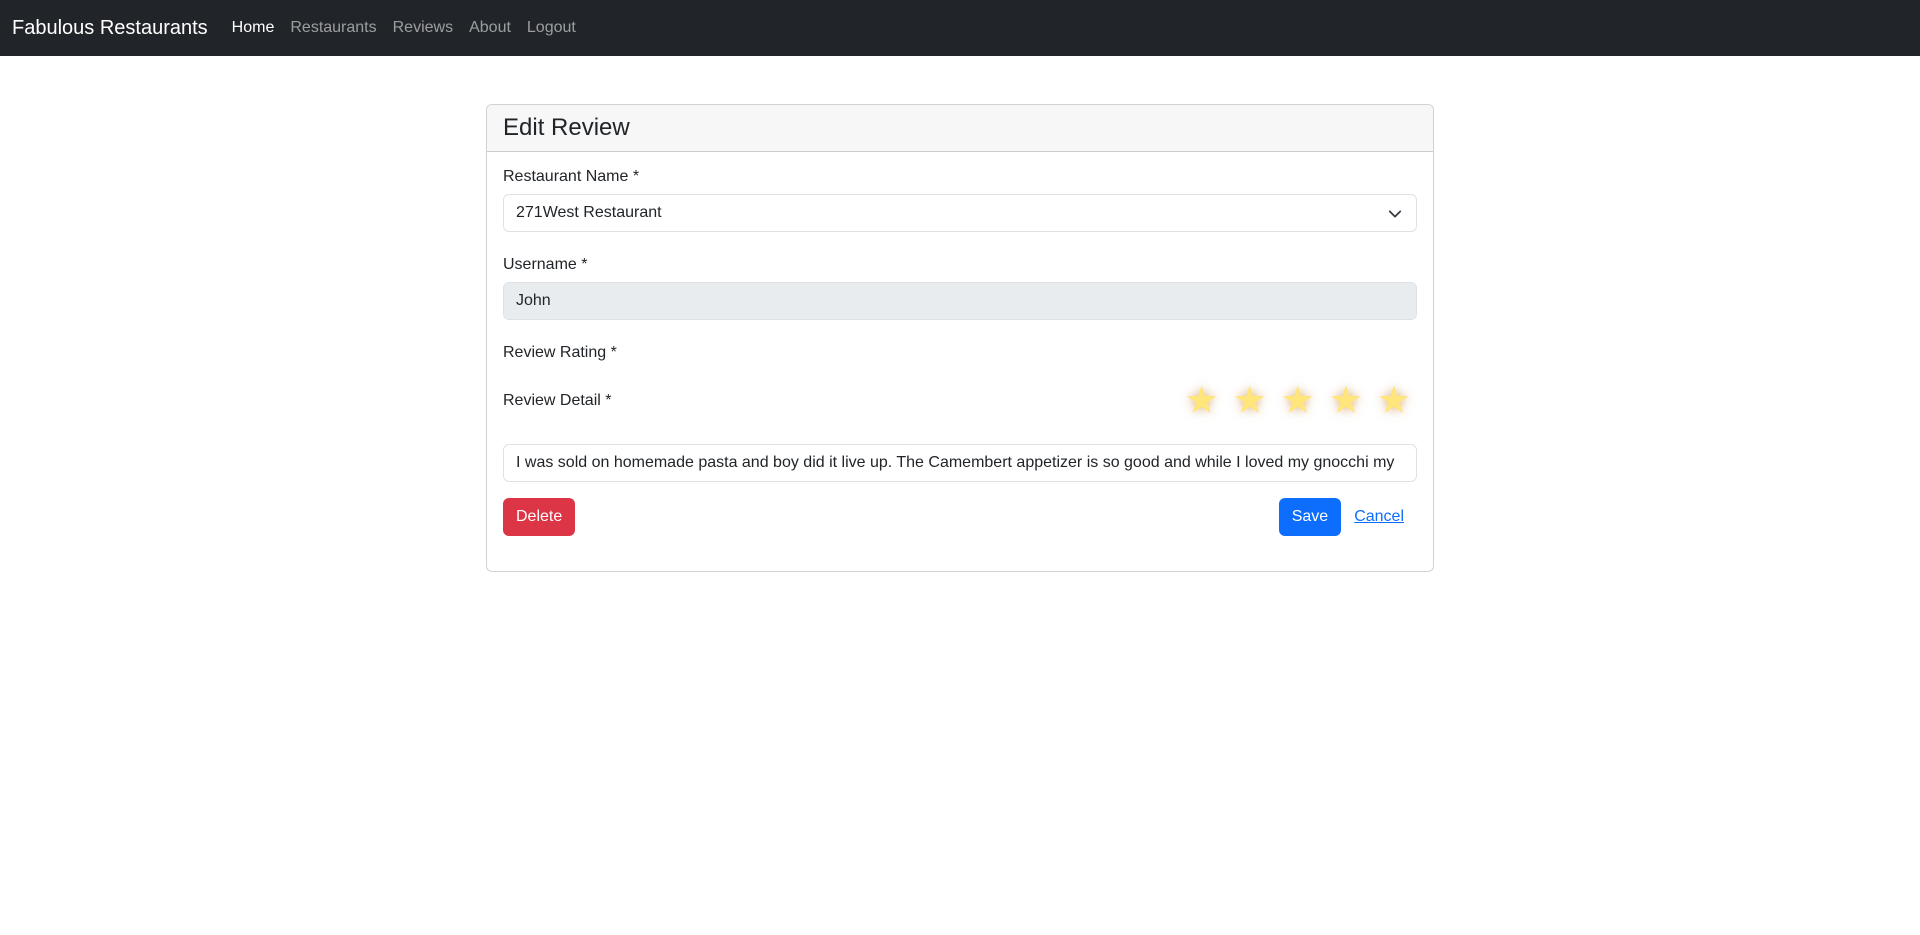  I want to click on cancel-link: Cancel, so click(1379, 517).